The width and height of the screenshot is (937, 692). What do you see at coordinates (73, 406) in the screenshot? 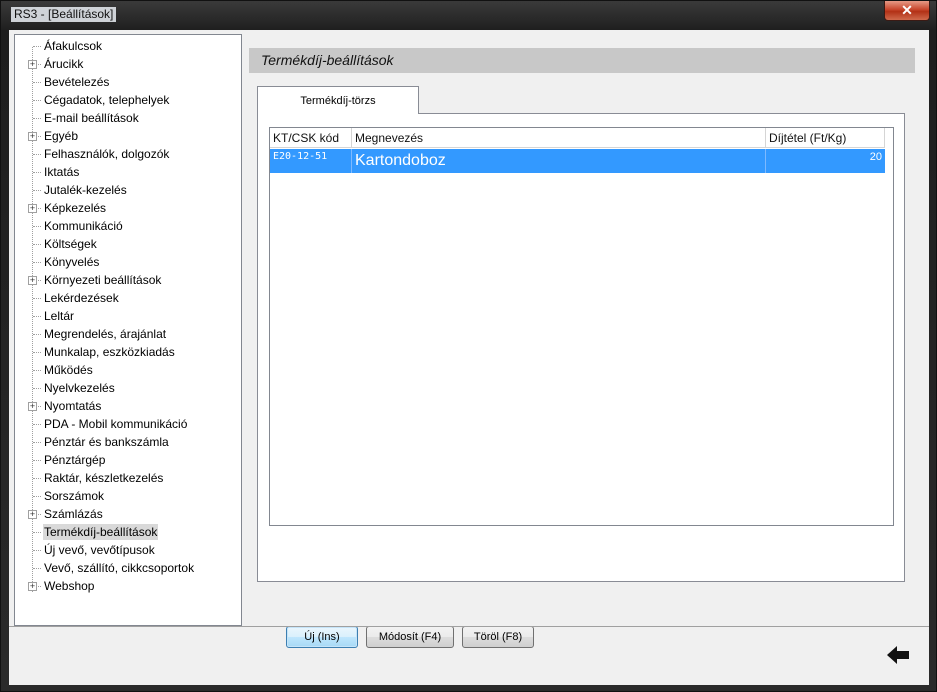
I see `tree-item-label: Nyomtatás` at bounding box center [73, 406].